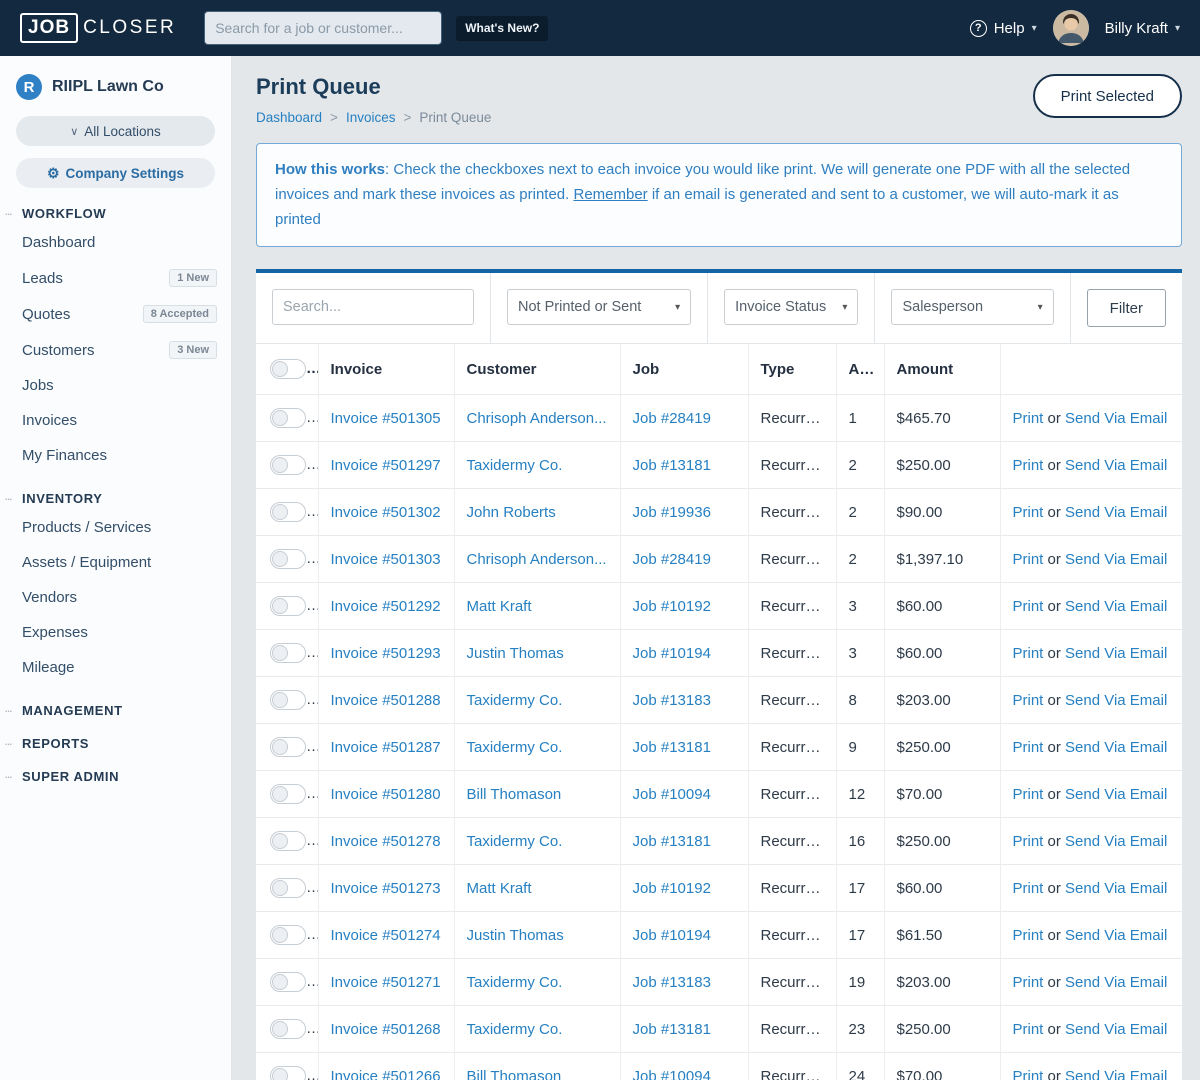 This screenshot has width=1200, height=1080. I want to click on sidebar-item-assets-equipment: Assets / Equipment, so click(115, 562).